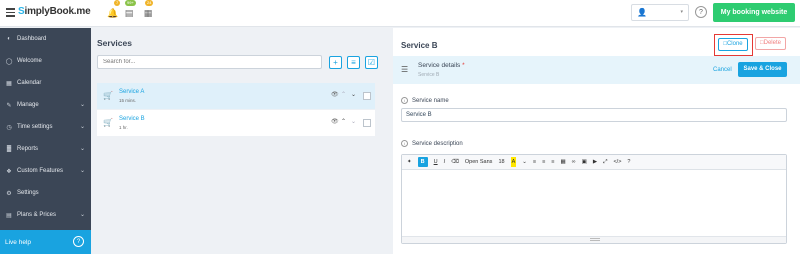 The width and height of the screenshot is (800, 254). I want to click on ordered-list-icon: ≡, so click(543, 162).